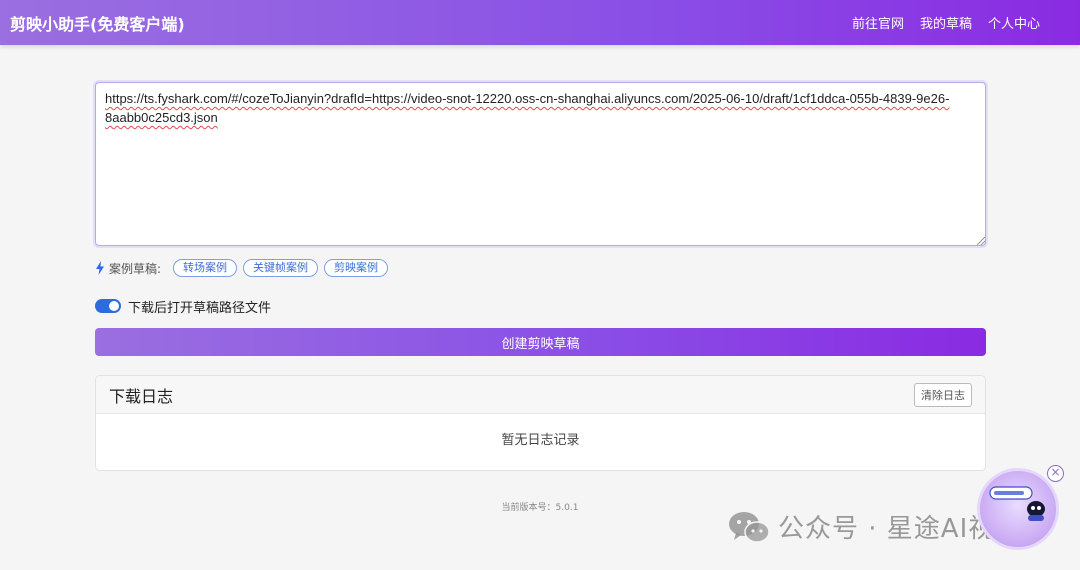 This screenshot has width=1080, height=570. I want to click on create-draft-button: 创建剪映草稿, so click(540, 342).